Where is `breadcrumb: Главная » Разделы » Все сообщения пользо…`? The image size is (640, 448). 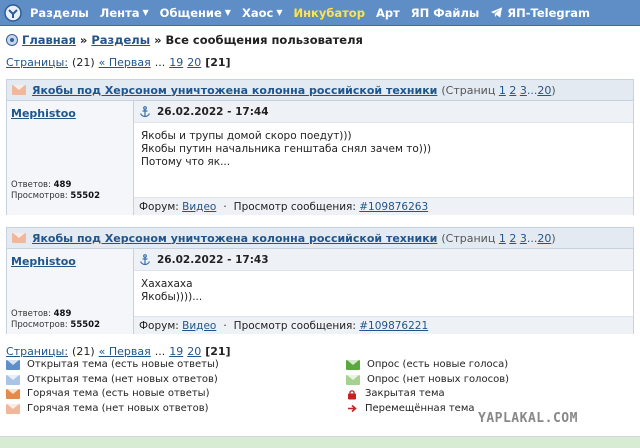 breadcrumb: Главная » Разделы » Все сообщения пользо… is located at coordinates (184, 40).